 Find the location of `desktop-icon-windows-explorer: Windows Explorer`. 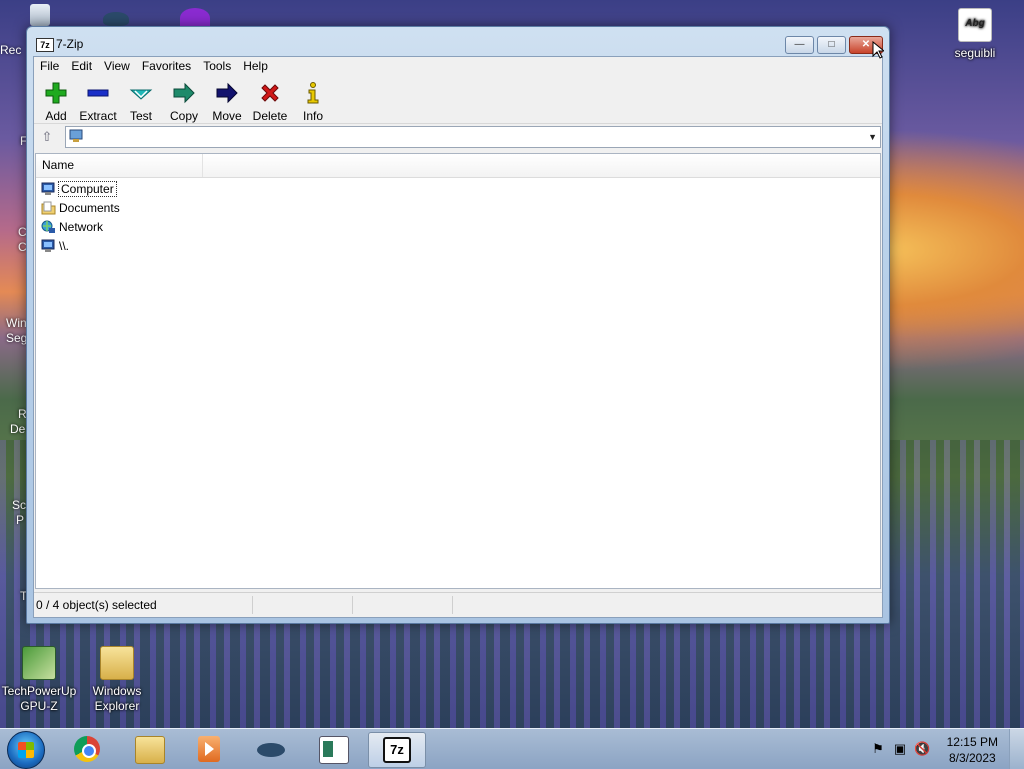

desktop-icon-windows-explorer: Windows Explorer is located at coordinates (117, 680).